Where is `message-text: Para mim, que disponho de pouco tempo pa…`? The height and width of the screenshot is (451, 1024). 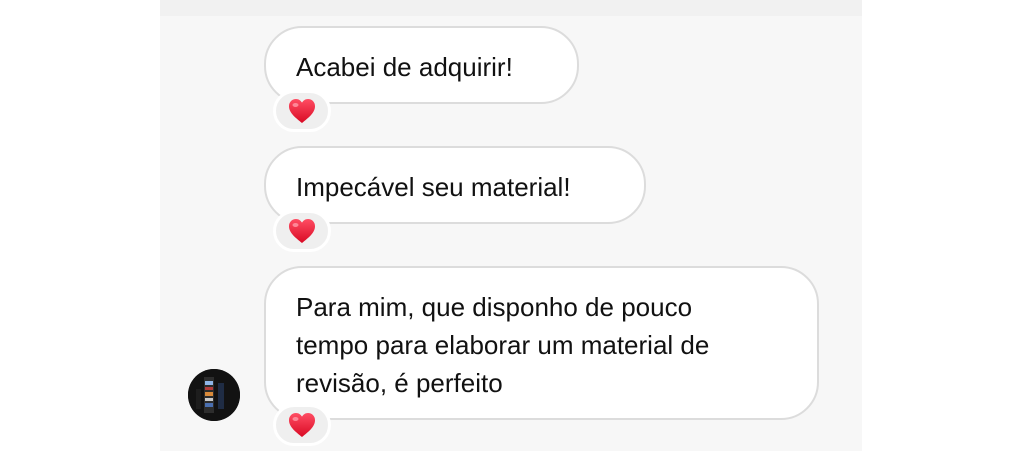
message-text: Para mim, que disponho de pouco tempo pa… is located at coordinates (503, 345).